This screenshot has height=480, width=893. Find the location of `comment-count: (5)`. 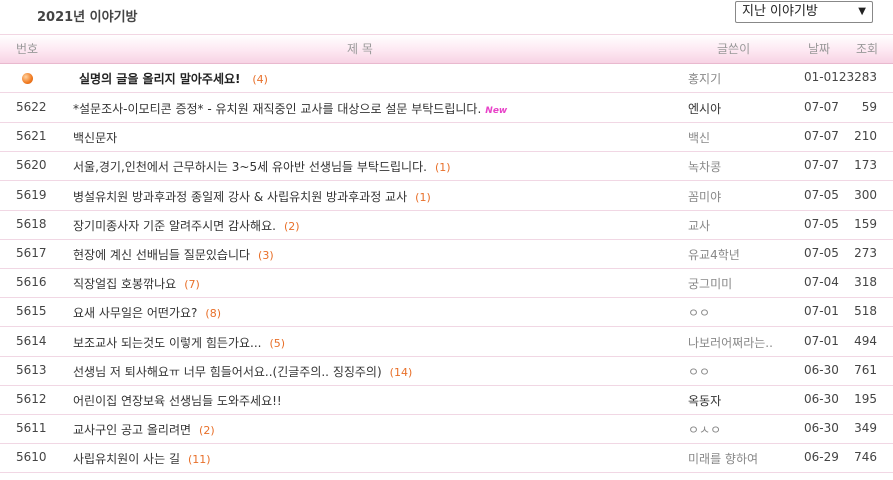

comment-count: (5) is located at coordinates (277, 343).